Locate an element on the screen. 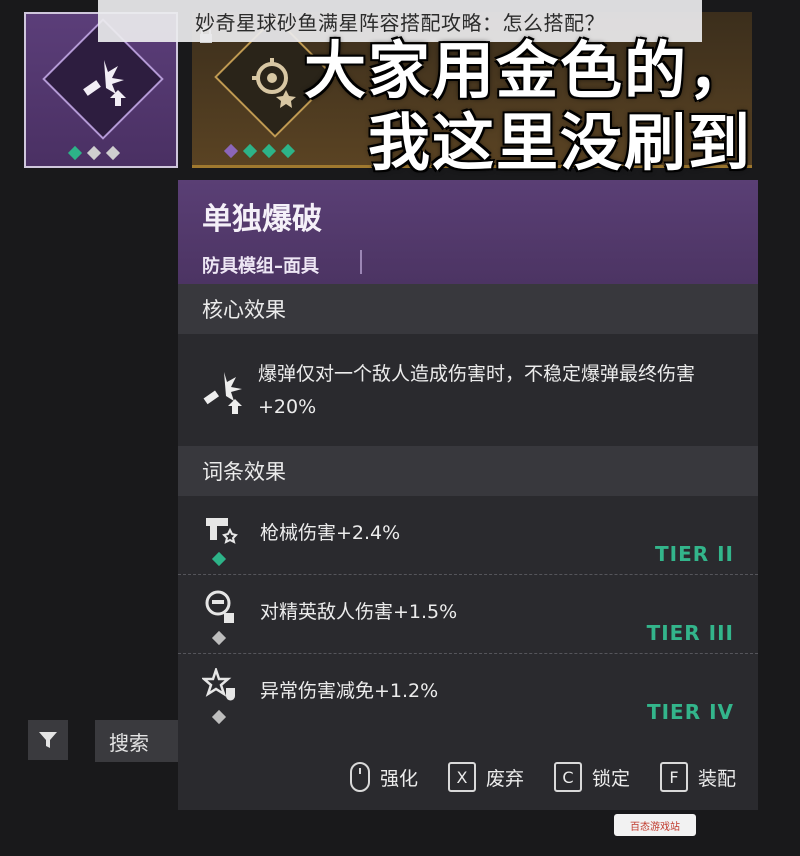  gun-icon is located at coordinates (222, 531).